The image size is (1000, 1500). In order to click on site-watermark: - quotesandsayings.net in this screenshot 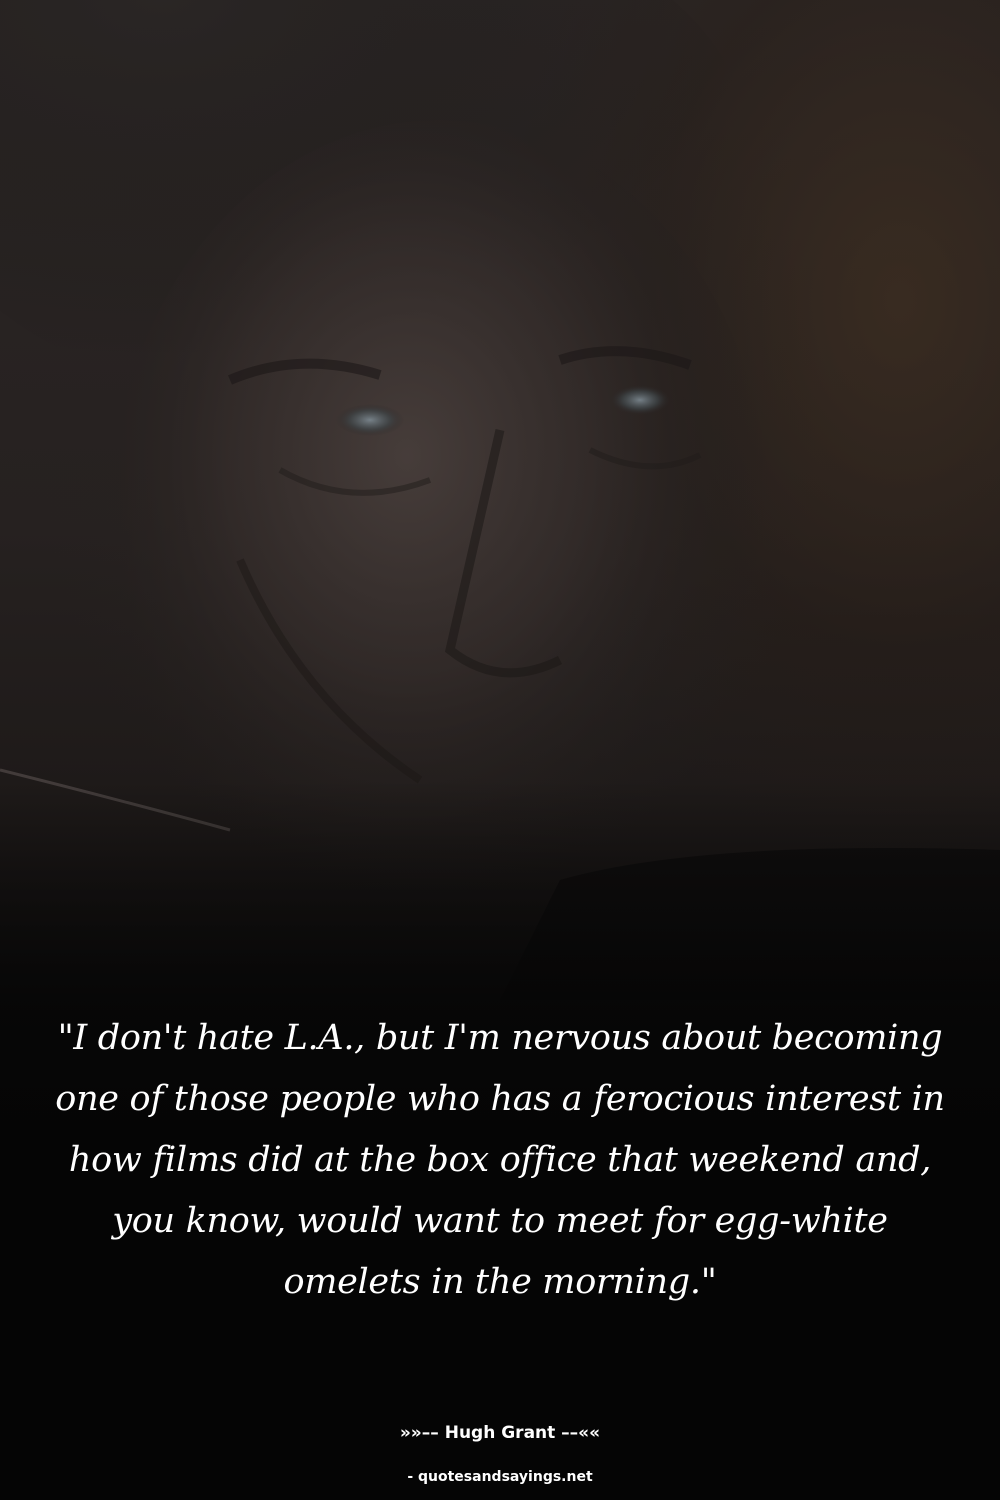, I will do `click(500, 1477)`.